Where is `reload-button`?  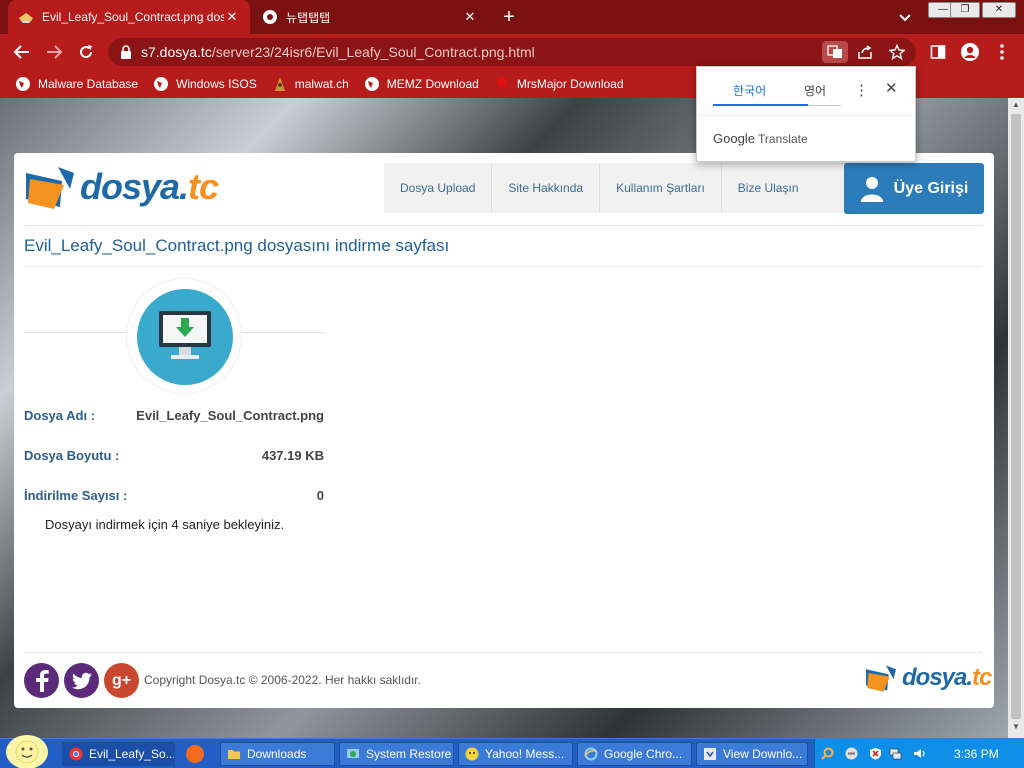 reload-button is located at coordinates (86, 52).